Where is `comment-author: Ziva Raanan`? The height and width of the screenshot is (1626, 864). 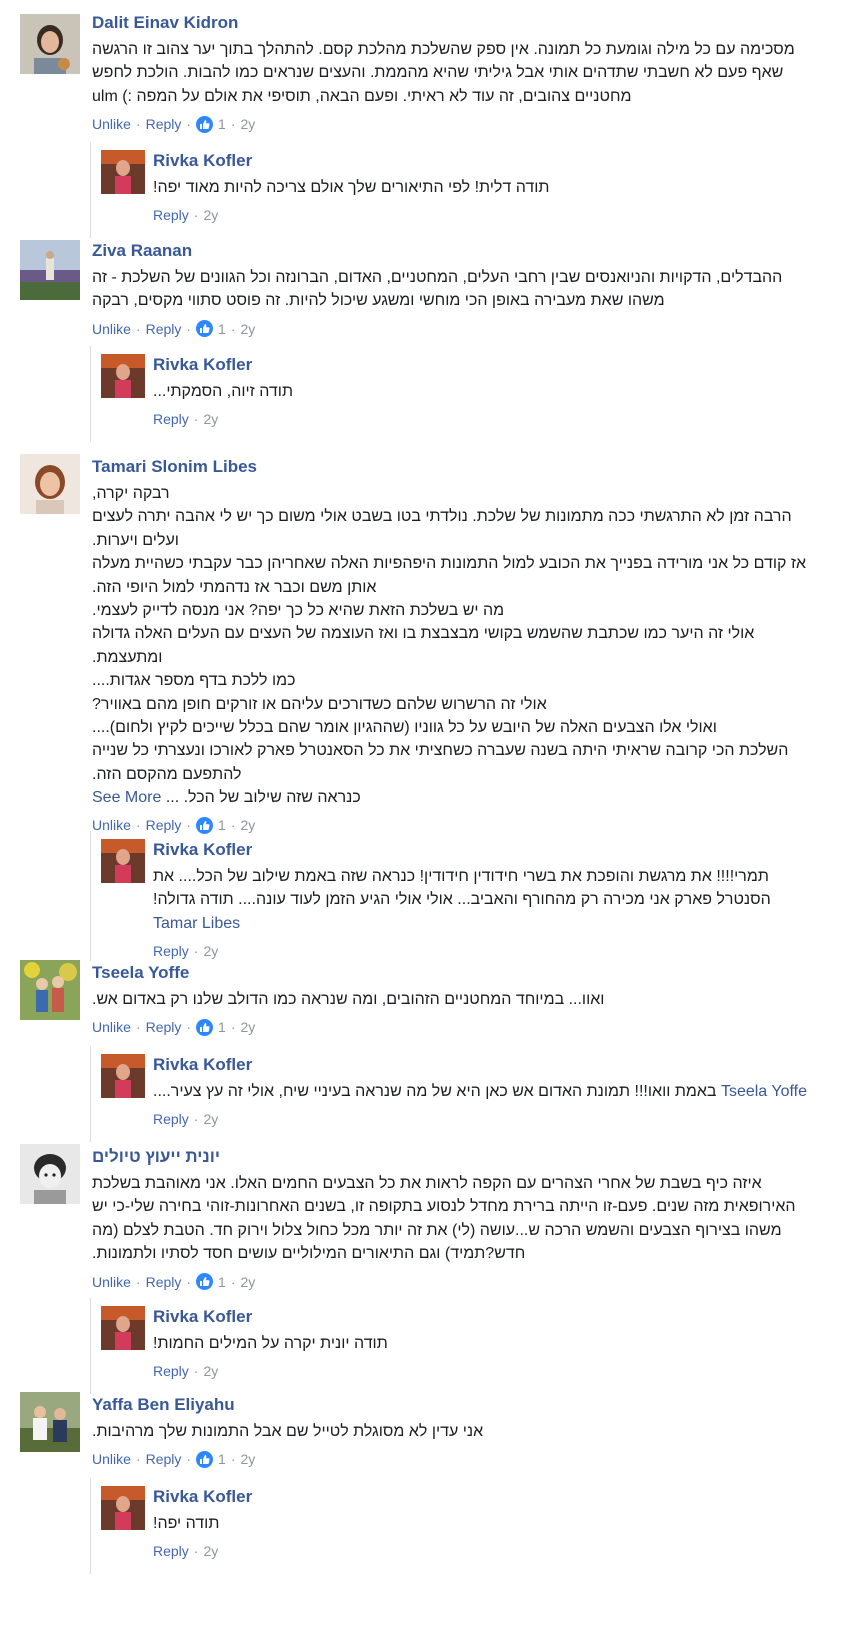 comment-author: Ziva Raanan is located at coordinates (471, 251).